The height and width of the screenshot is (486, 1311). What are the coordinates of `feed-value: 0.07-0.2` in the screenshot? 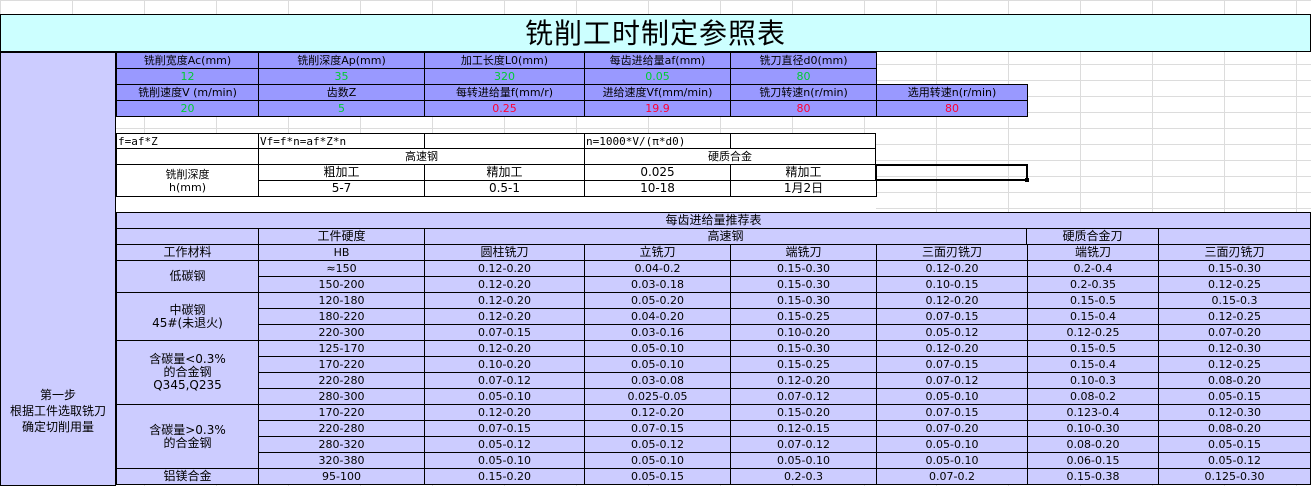 It's located at (952, 476).